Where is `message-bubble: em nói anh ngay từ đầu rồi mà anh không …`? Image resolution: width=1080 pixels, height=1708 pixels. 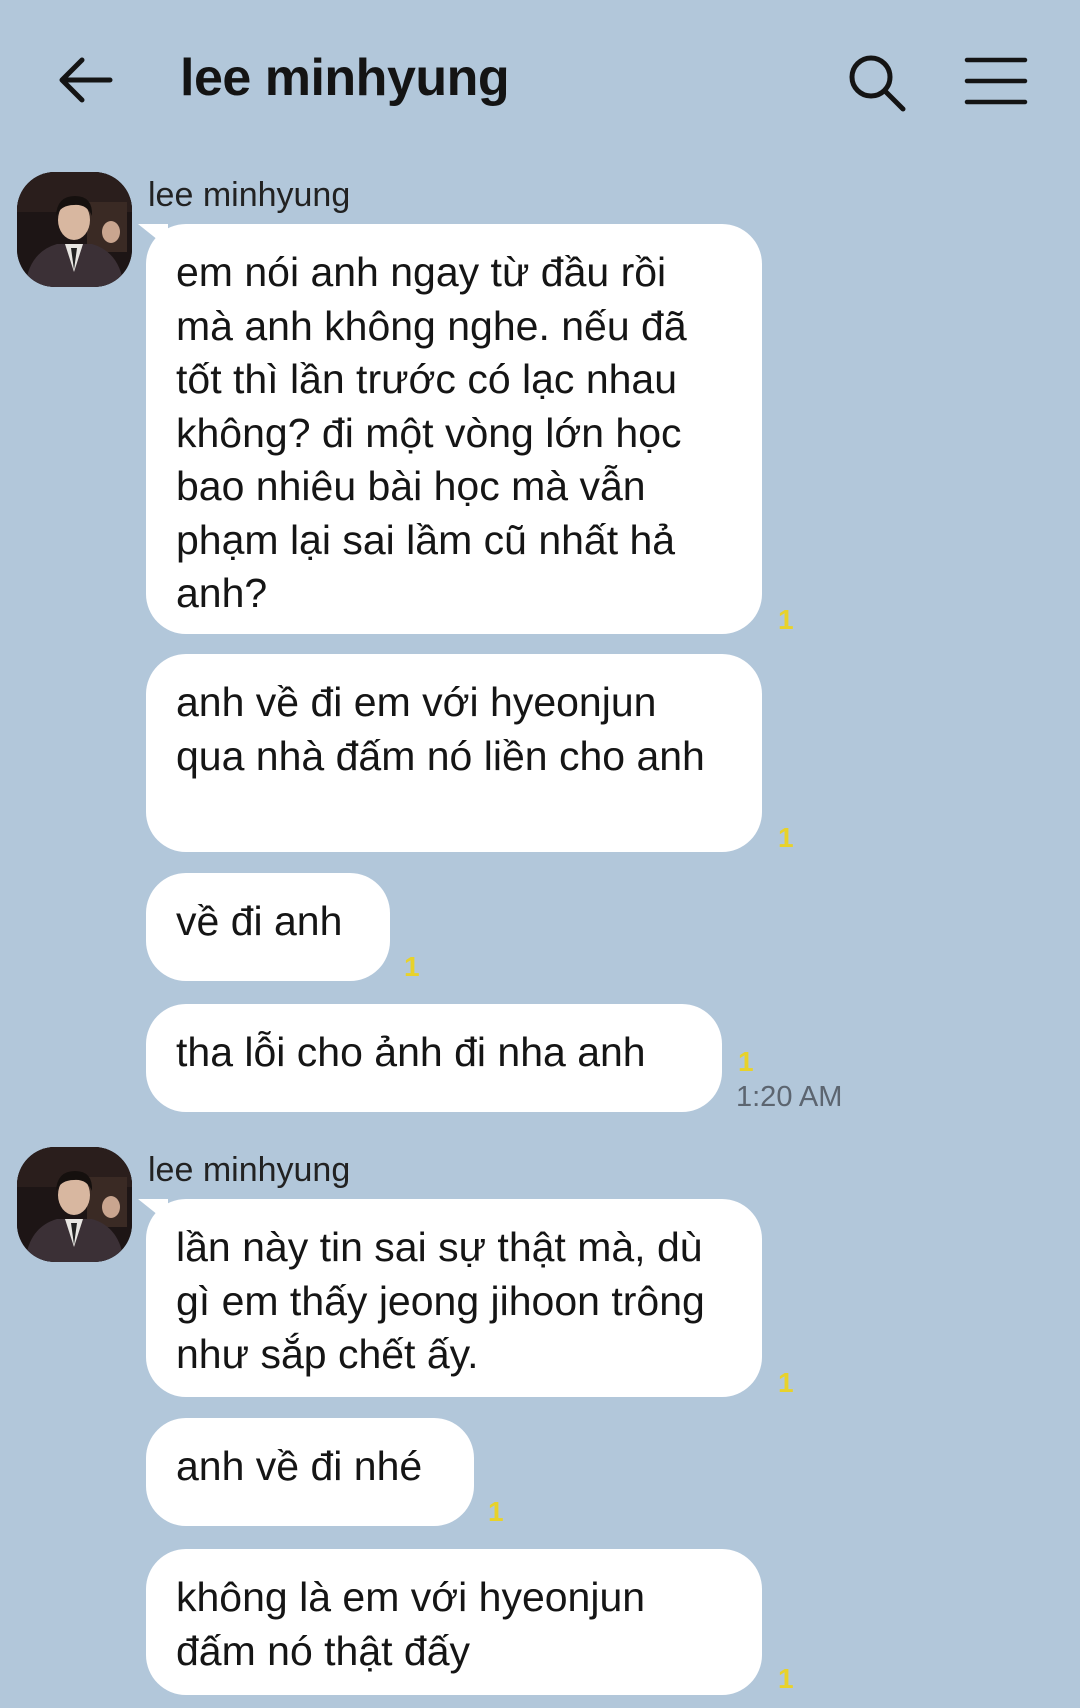
message-bubble: em nói anh ngay từ đầu rồi mà anh không … is located at coordinates (454, 429).